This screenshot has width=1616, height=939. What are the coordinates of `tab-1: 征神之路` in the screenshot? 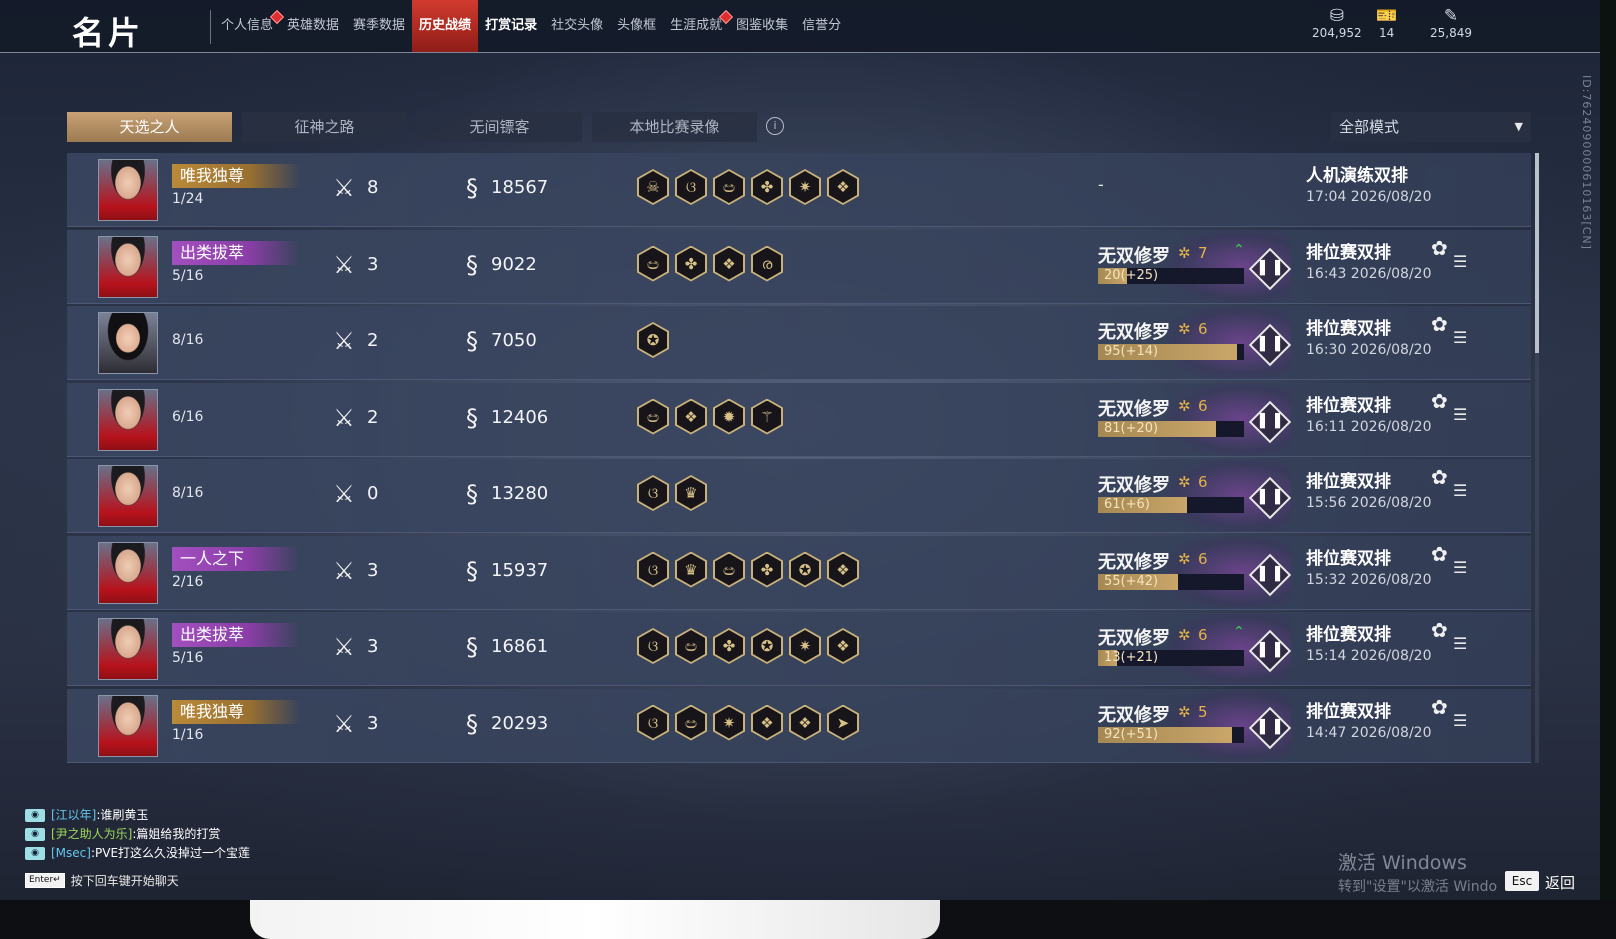 It's located at (324, 127).